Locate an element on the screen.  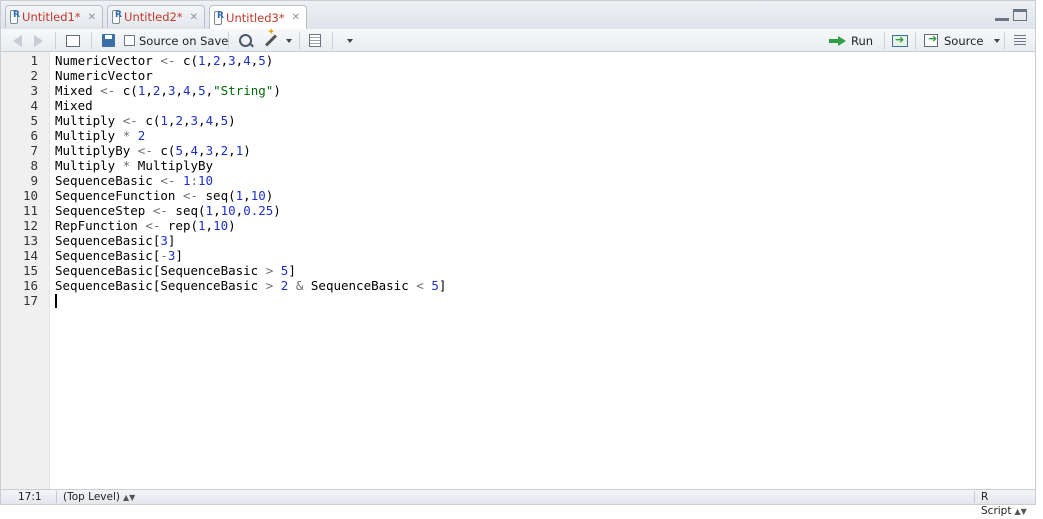
line-number: 7 is located at coordinates (34, 150).